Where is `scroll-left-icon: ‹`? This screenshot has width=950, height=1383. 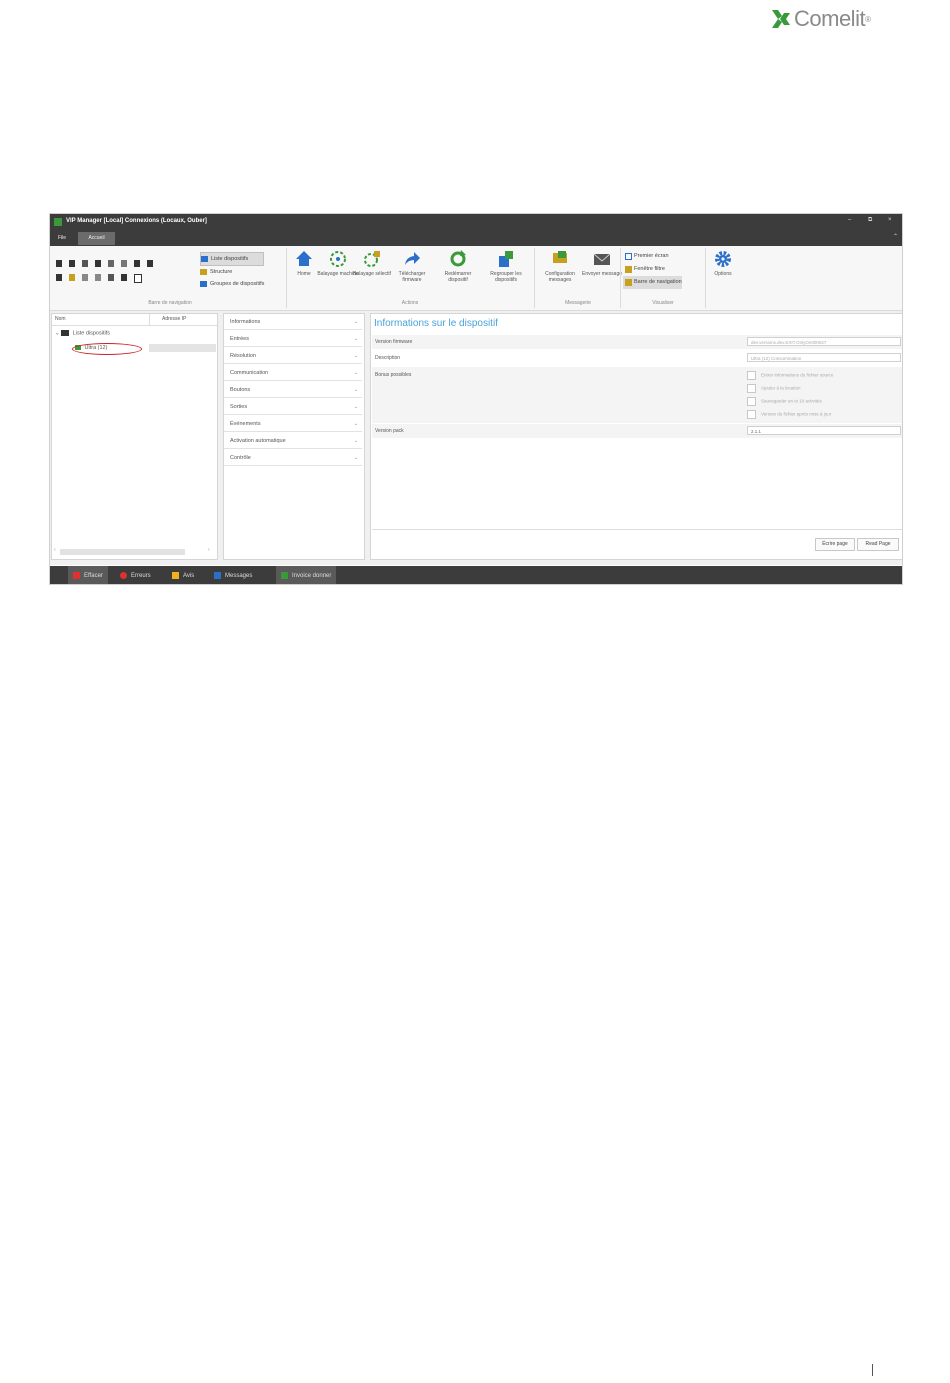 scroll-left-icon: ‹ is located at coordinates (55, 550).